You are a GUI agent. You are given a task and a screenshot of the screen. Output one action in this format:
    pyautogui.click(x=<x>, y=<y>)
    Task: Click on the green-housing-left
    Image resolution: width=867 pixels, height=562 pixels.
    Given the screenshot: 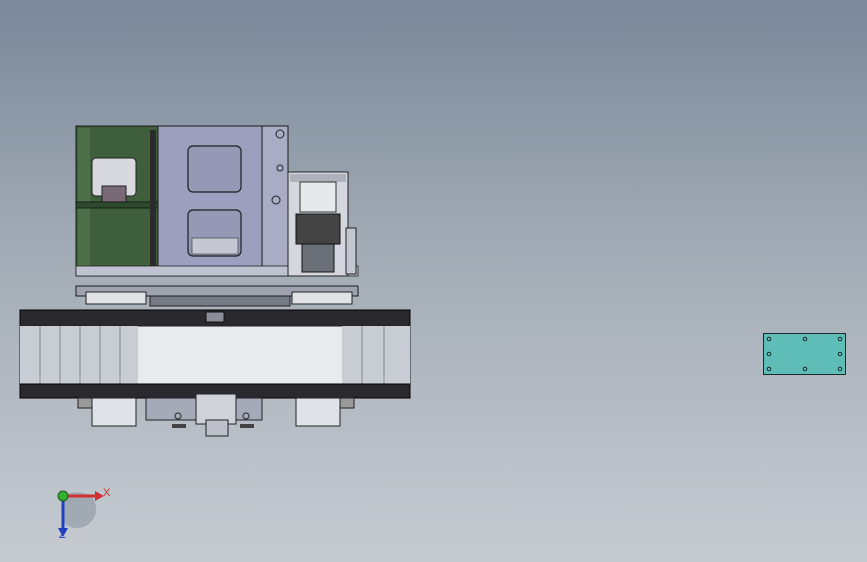 What is the action you would take?
    pyautogui.click(x=117, y=201)
    